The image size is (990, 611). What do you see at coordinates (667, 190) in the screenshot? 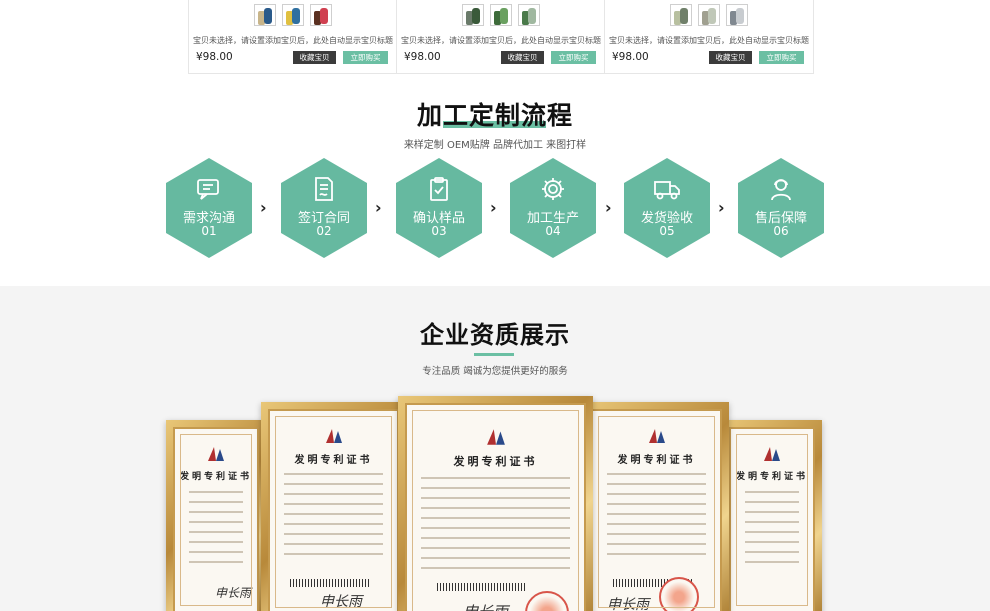
I see `truck-icon` at bounding box center [667, 190].